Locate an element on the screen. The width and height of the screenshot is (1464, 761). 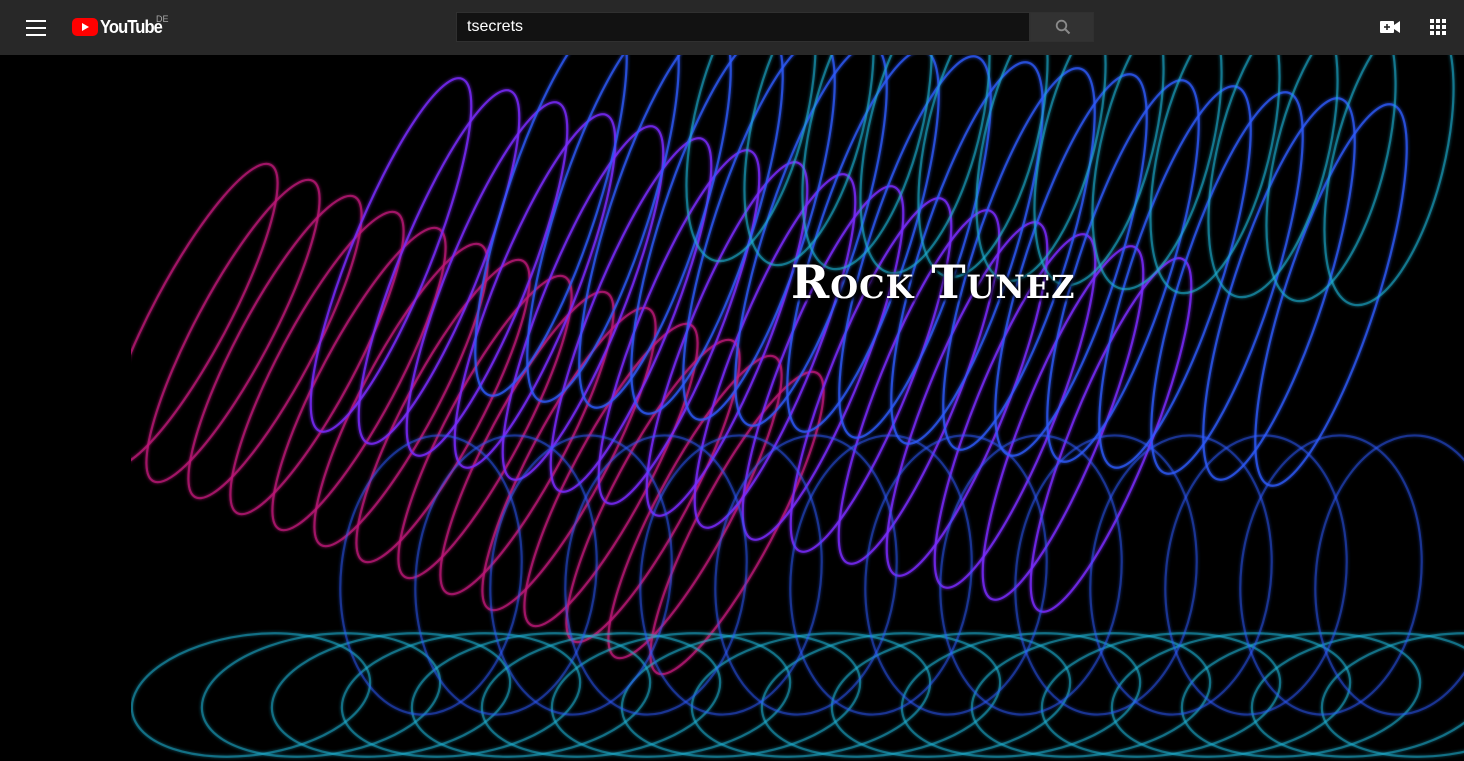
sidebar-background is located at coordinates (65, 408).